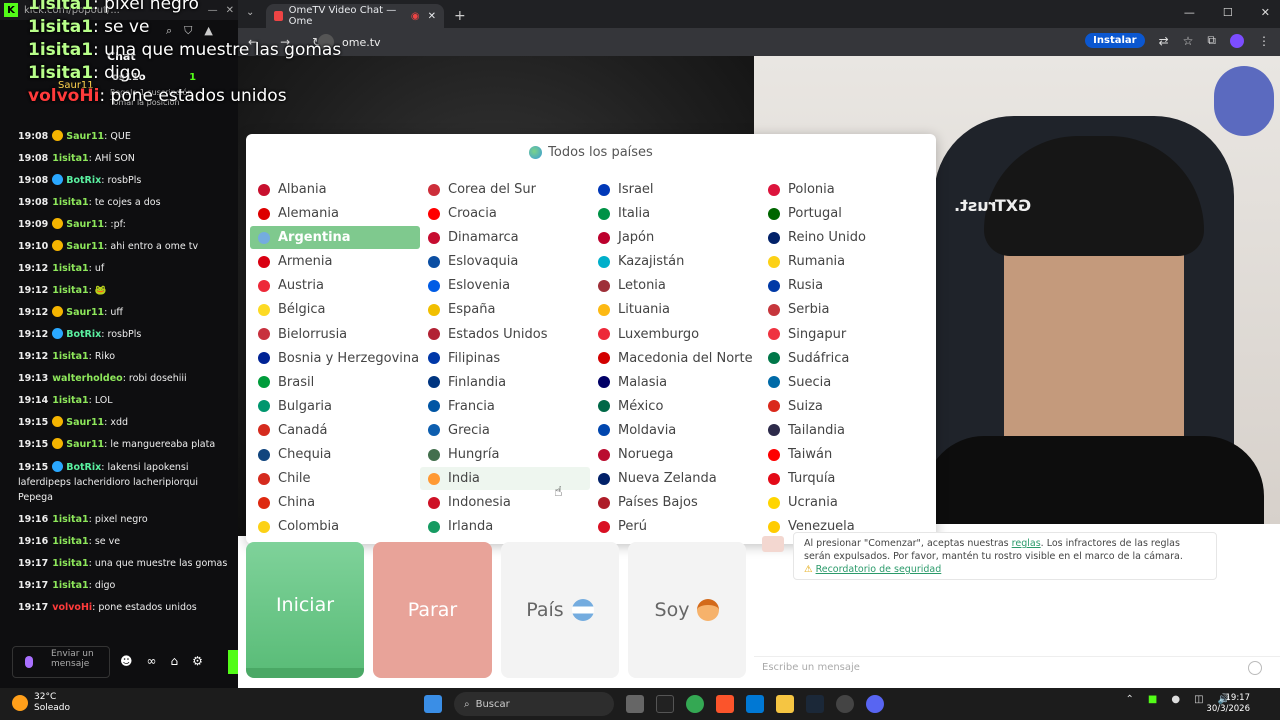 This screenshot has height=720, width=1280. What do you see at coordinates (560, 610) in the screenshot?
I see `country-button: País` at bounding box center [560, 610].